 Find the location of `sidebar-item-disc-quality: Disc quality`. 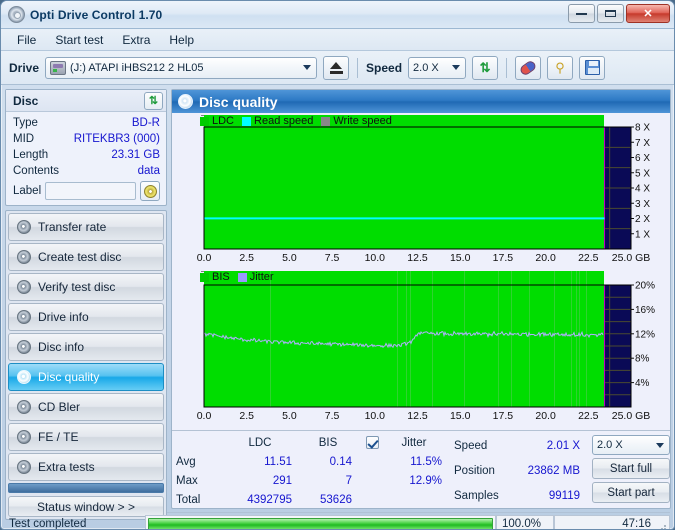

sidebar-item-disc-quality: Disc quality is located at coordinates (86, 377).